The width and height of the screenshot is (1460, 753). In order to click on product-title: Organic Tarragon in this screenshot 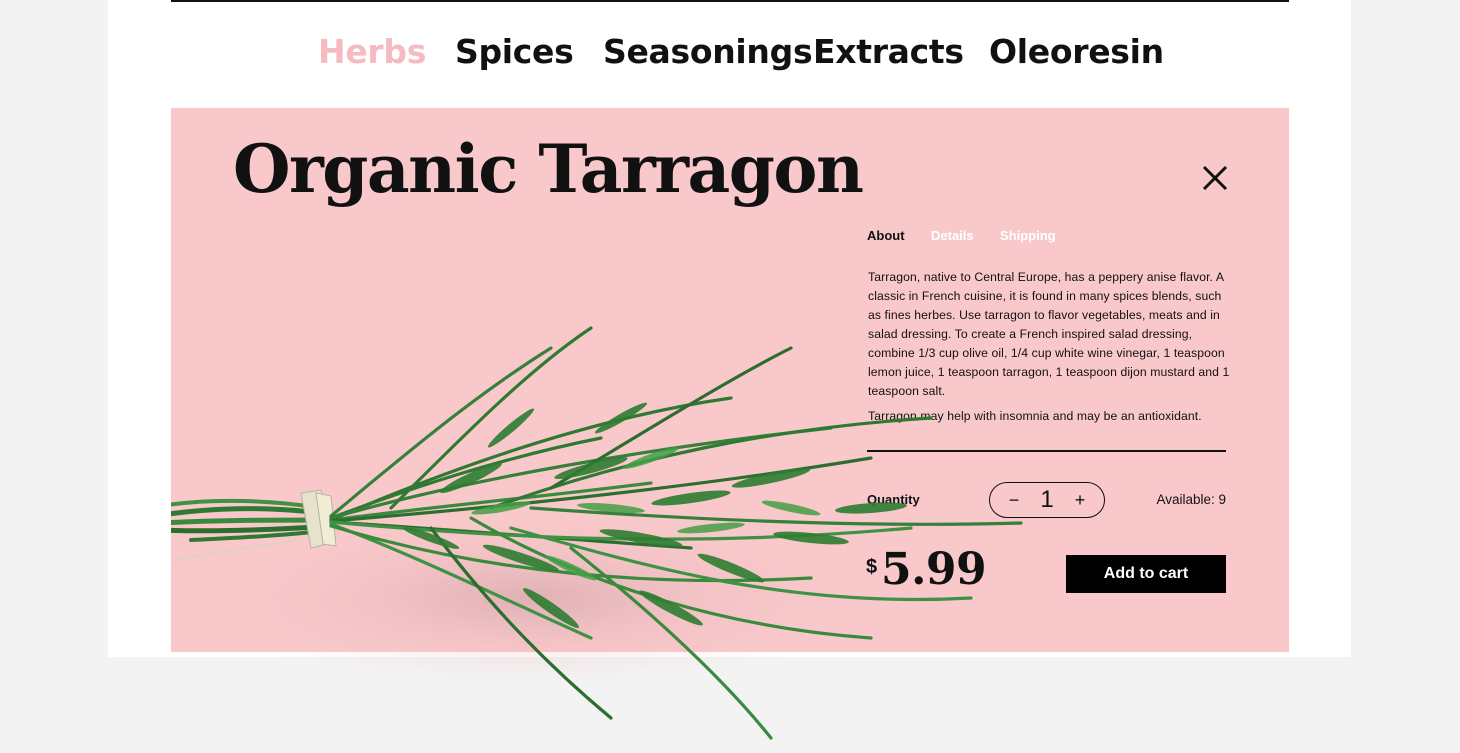, I will do `click(548, 169)`.